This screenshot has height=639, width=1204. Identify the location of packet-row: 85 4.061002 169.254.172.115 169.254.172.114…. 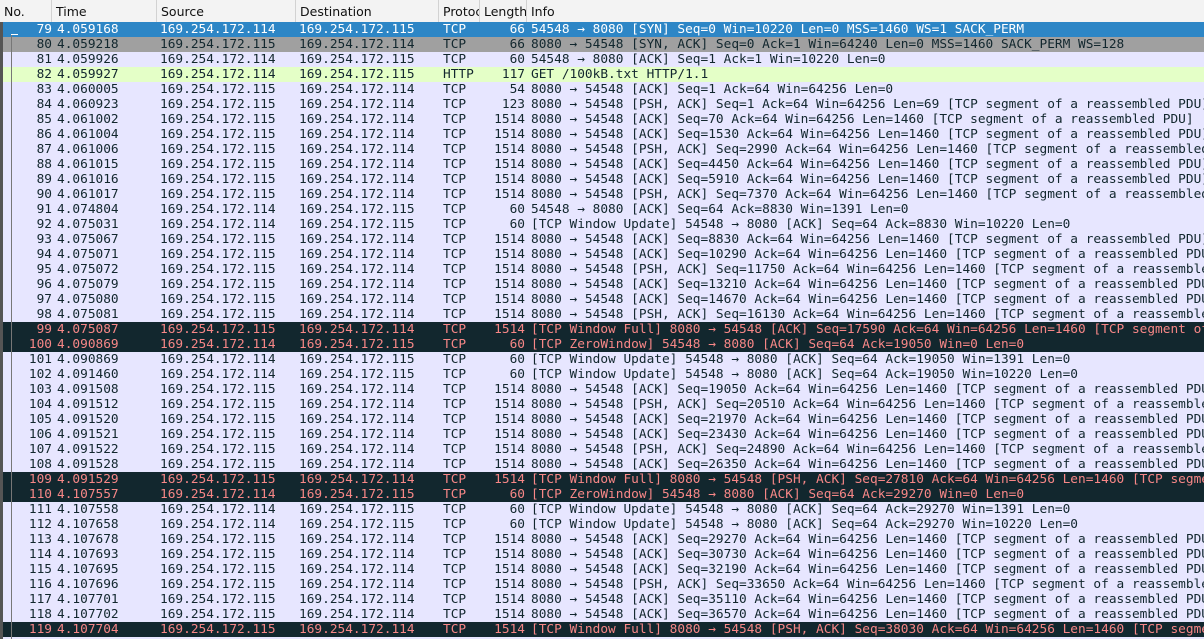
(602, 119).